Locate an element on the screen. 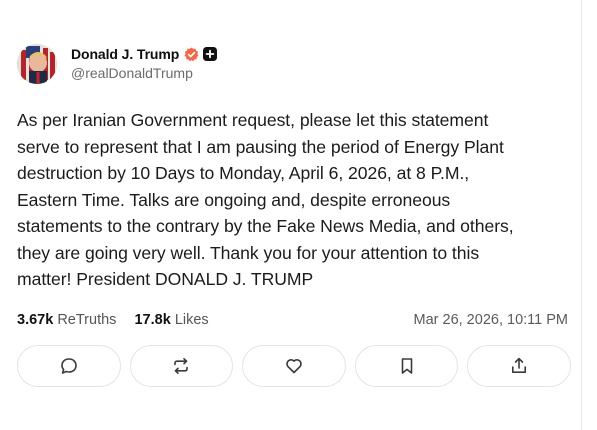  post-header: Donald J. Trump @realDonaldTrump is located at coordinates (117, 63).